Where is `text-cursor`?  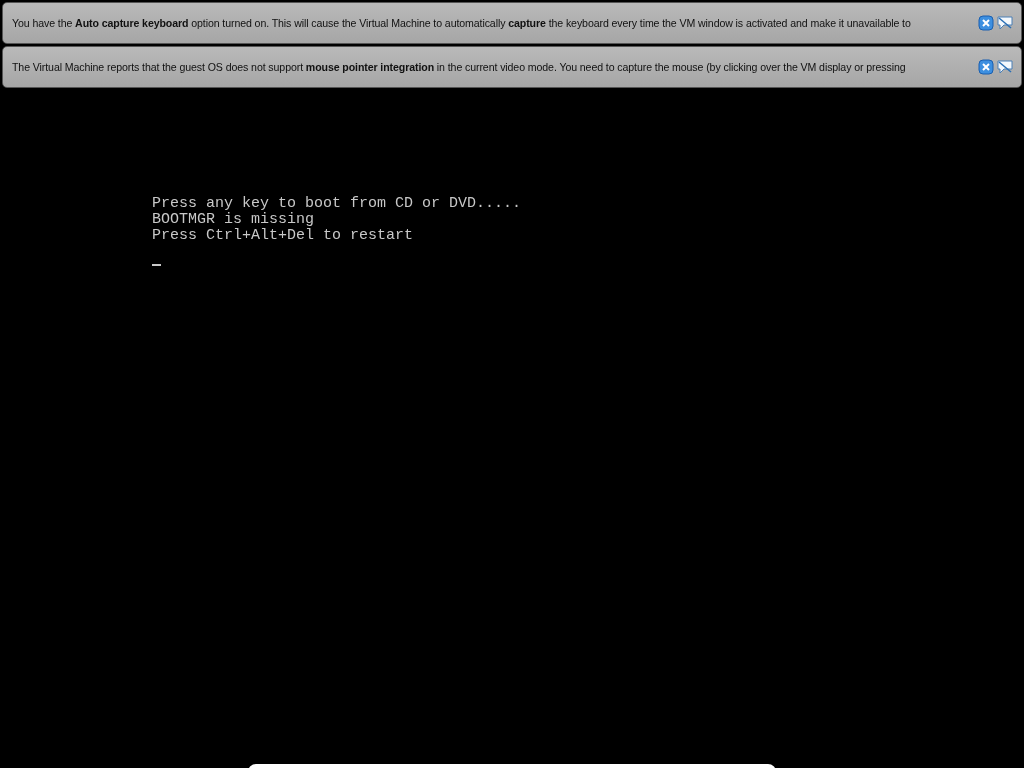 text-cursor is located at coordinates (156, 265).